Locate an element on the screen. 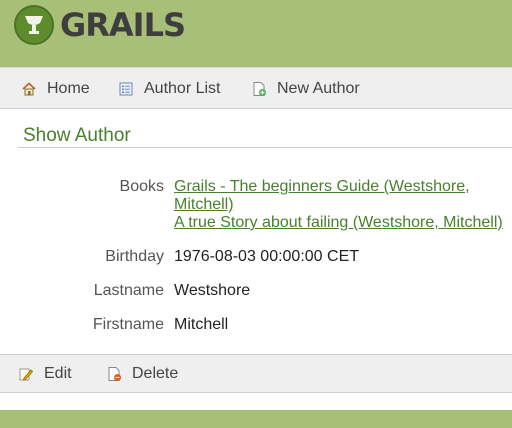 The width and height of the screenshot is (512, 428). brand-name: GRAILS is located at coordinates (123, 25).